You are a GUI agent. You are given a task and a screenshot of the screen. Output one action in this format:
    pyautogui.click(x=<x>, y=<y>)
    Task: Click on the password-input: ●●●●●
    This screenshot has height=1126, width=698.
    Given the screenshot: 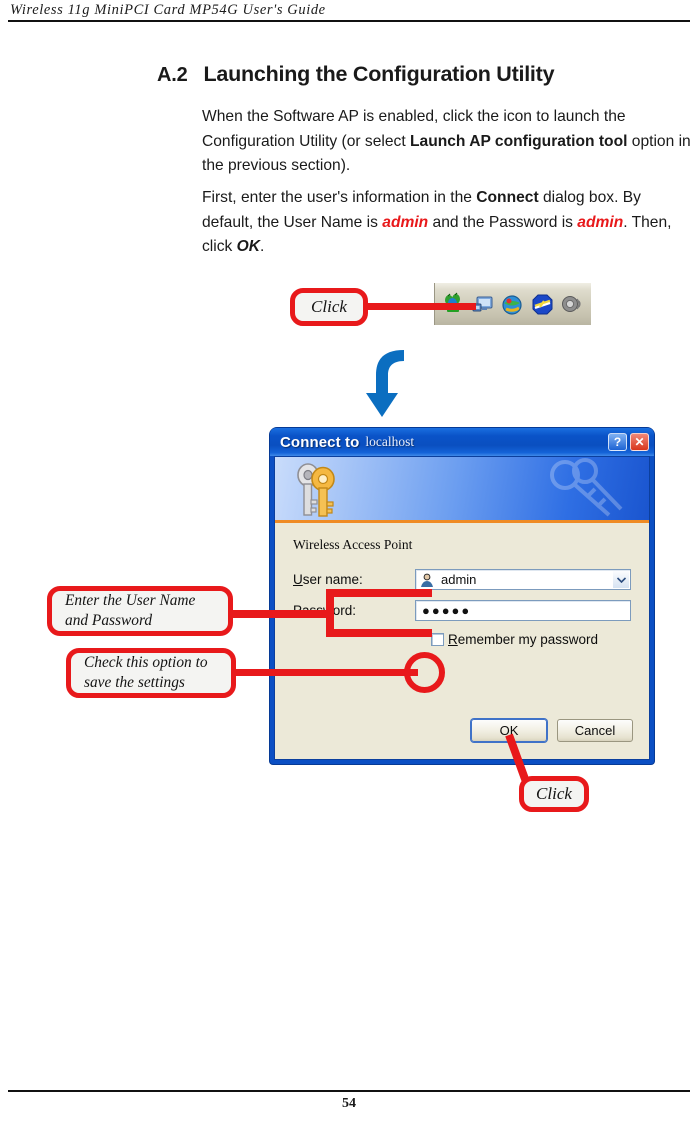 What is the action you would take?
    pyautogui.click(x=523, y=610)
    